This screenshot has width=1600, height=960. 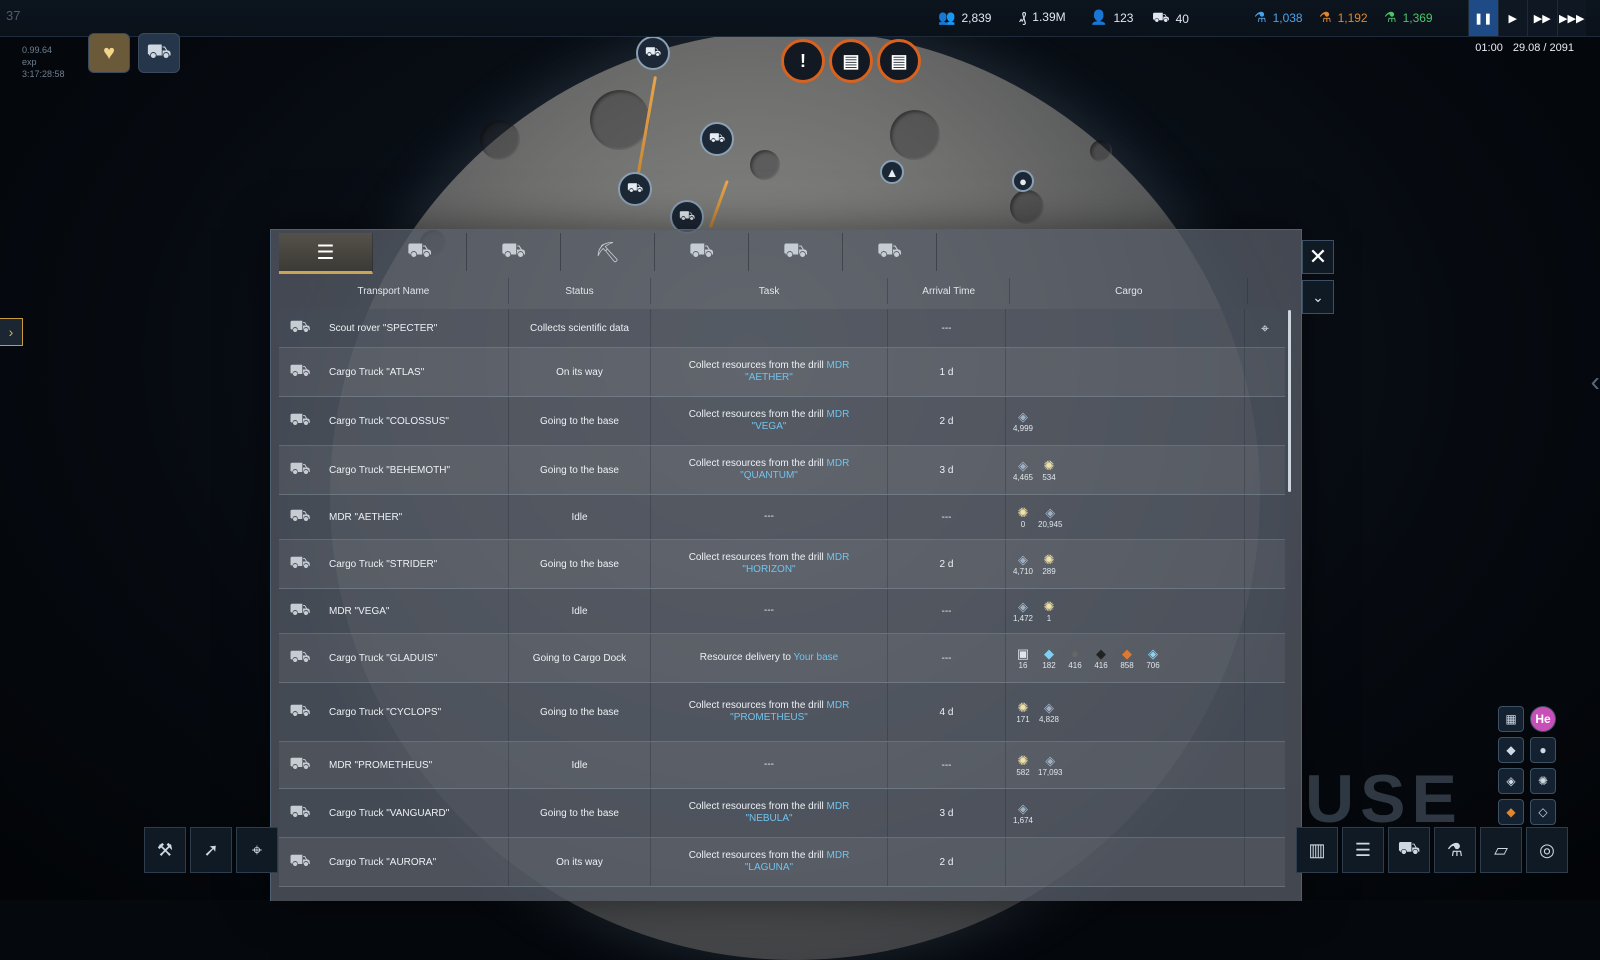 I want to click on heavy-truck-icon: ⛟, so click(x=795, y=250).